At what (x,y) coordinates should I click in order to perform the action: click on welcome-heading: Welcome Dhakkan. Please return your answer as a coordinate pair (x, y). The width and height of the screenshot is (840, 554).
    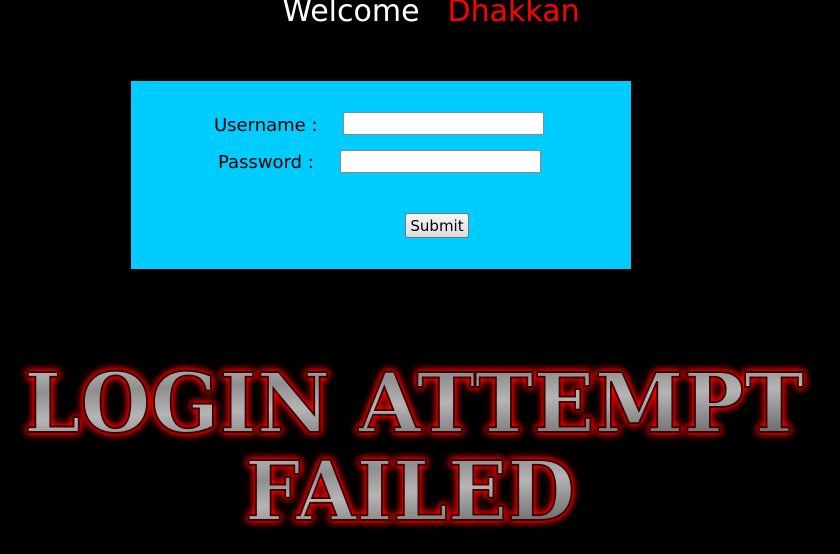
    Looking at the image, I should click on (420, 14).